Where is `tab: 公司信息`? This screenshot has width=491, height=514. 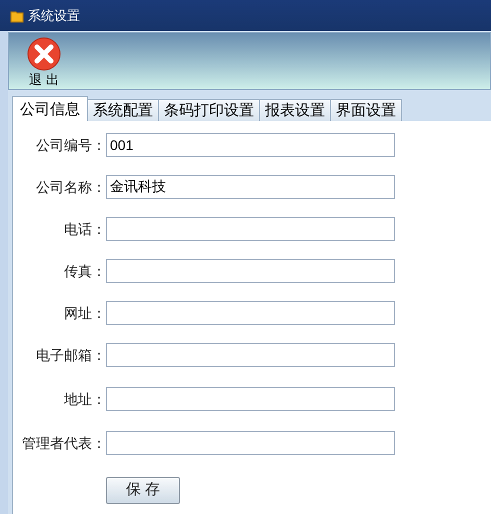
tab: 公司信息 is located at coordinates (50, 108).